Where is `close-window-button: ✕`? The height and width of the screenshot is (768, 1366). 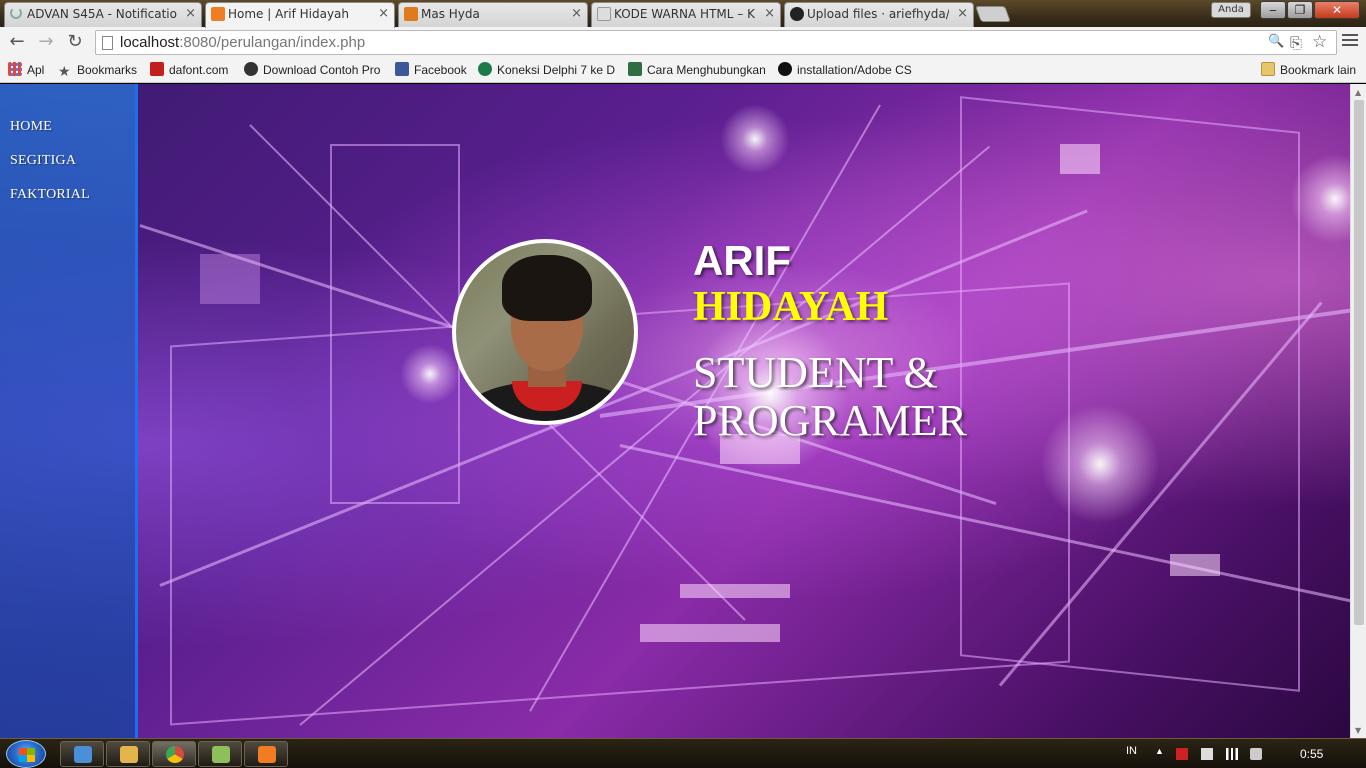 close-window-button: ✕ is located at coordinates (1337, 10).